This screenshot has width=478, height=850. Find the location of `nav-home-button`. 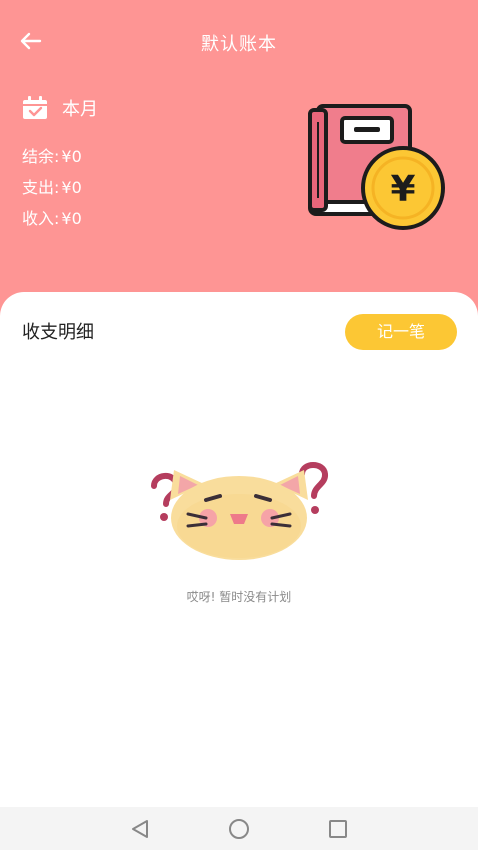

nav-home-button is located at coordinates (239, 829).